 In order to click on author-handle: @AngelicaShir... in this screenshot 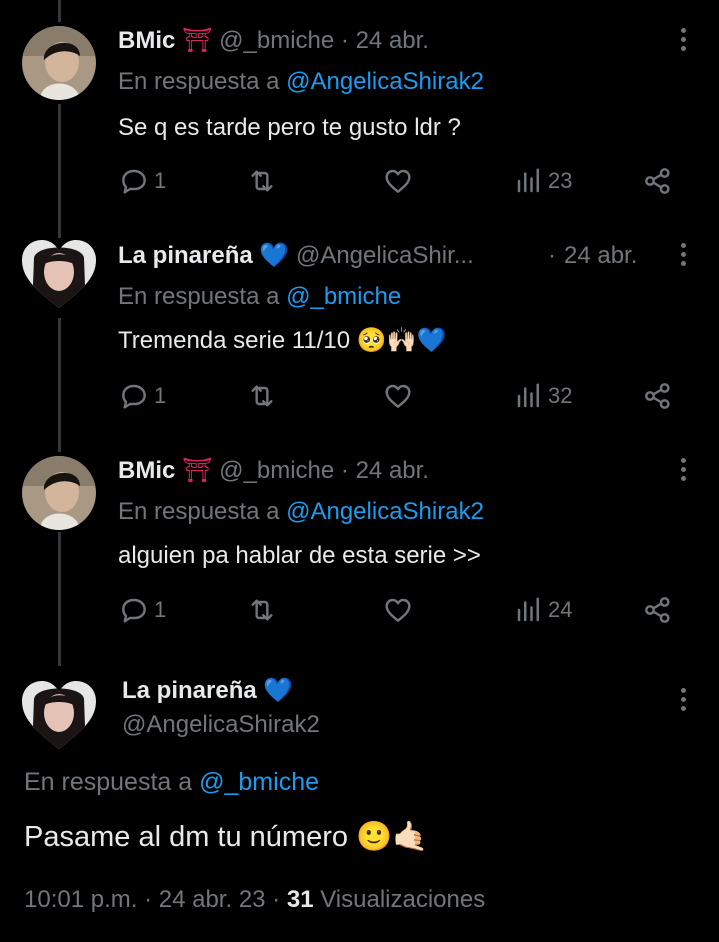, I will do `click(385, 255)`.